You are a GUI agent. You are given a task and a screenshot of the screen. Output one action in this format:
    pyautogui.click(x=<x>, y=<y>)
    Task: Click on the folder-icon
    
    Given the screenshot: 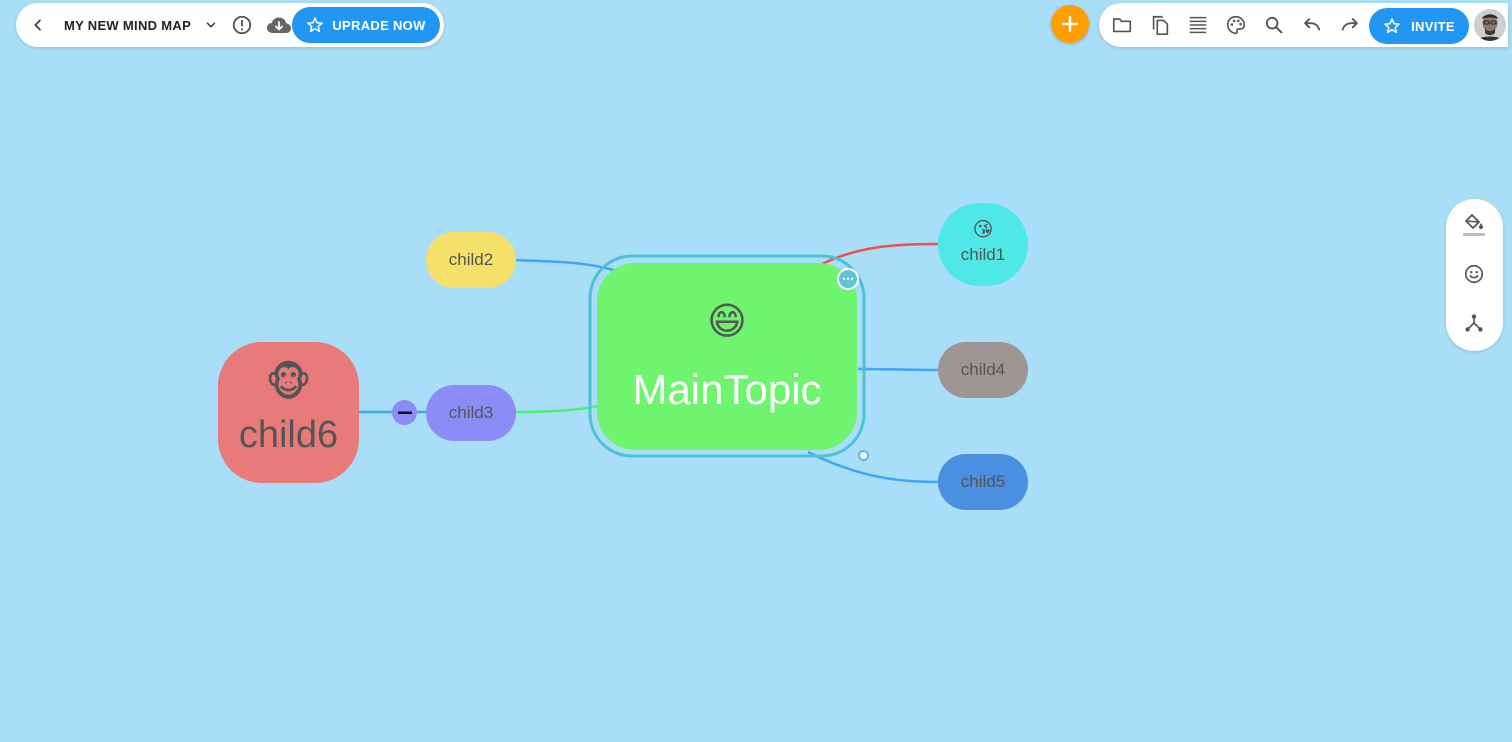 What is the action you would take?
    pyautogui.click(x=1122, y=25)
    